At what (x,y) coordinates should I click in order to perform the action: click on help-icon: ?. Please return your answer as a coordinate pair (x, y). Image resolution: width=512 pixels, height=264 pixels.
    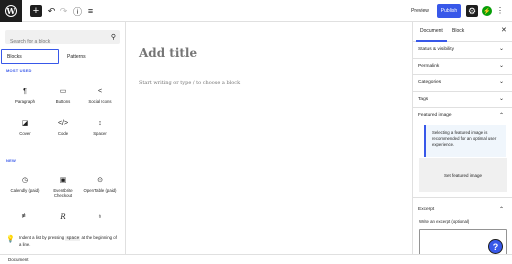
    Looking at the image, I should click on (495, 246).